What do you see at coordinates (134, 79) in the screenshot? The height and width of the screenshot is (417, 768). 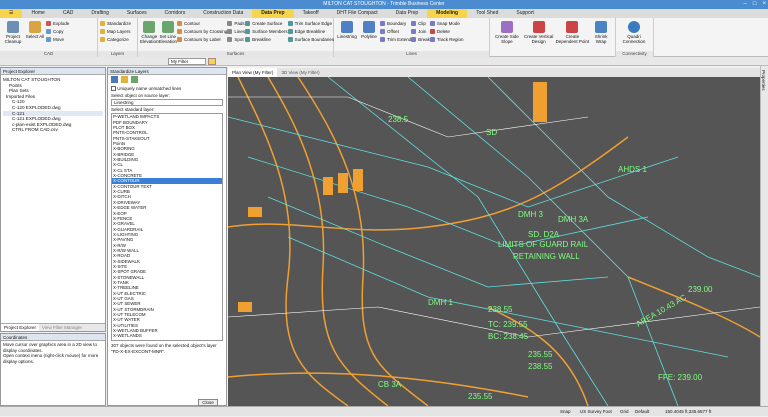 I see `apply-icon` at bounding box center [134, 79].